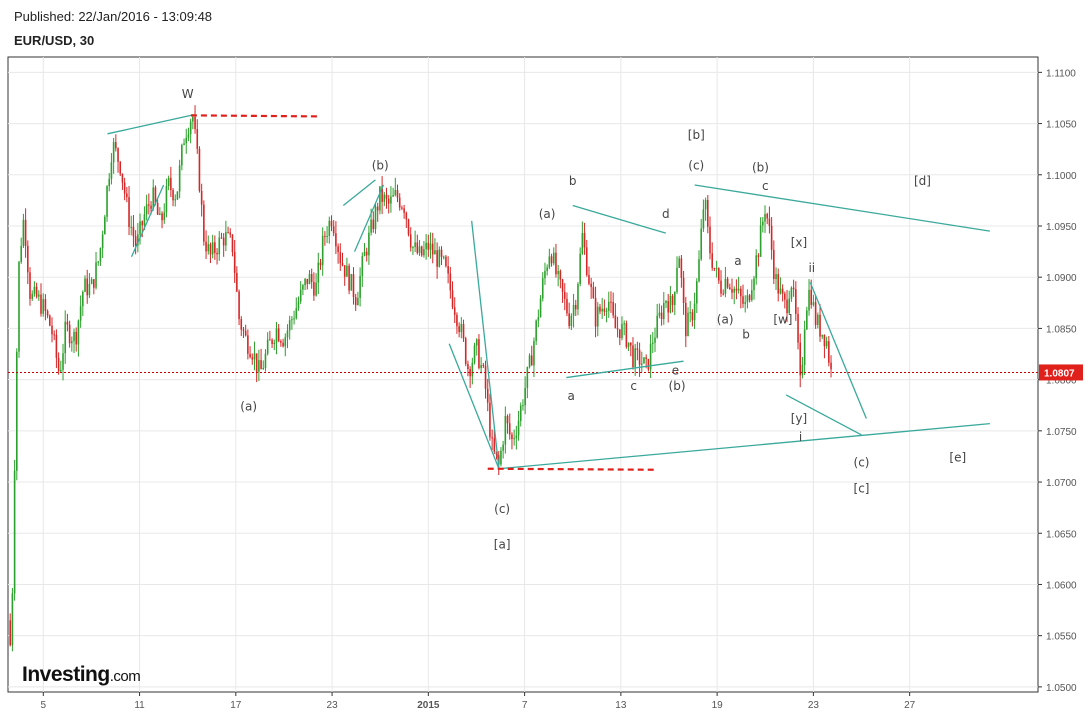  I want to click on level-dashed-line, so click(572, 469).